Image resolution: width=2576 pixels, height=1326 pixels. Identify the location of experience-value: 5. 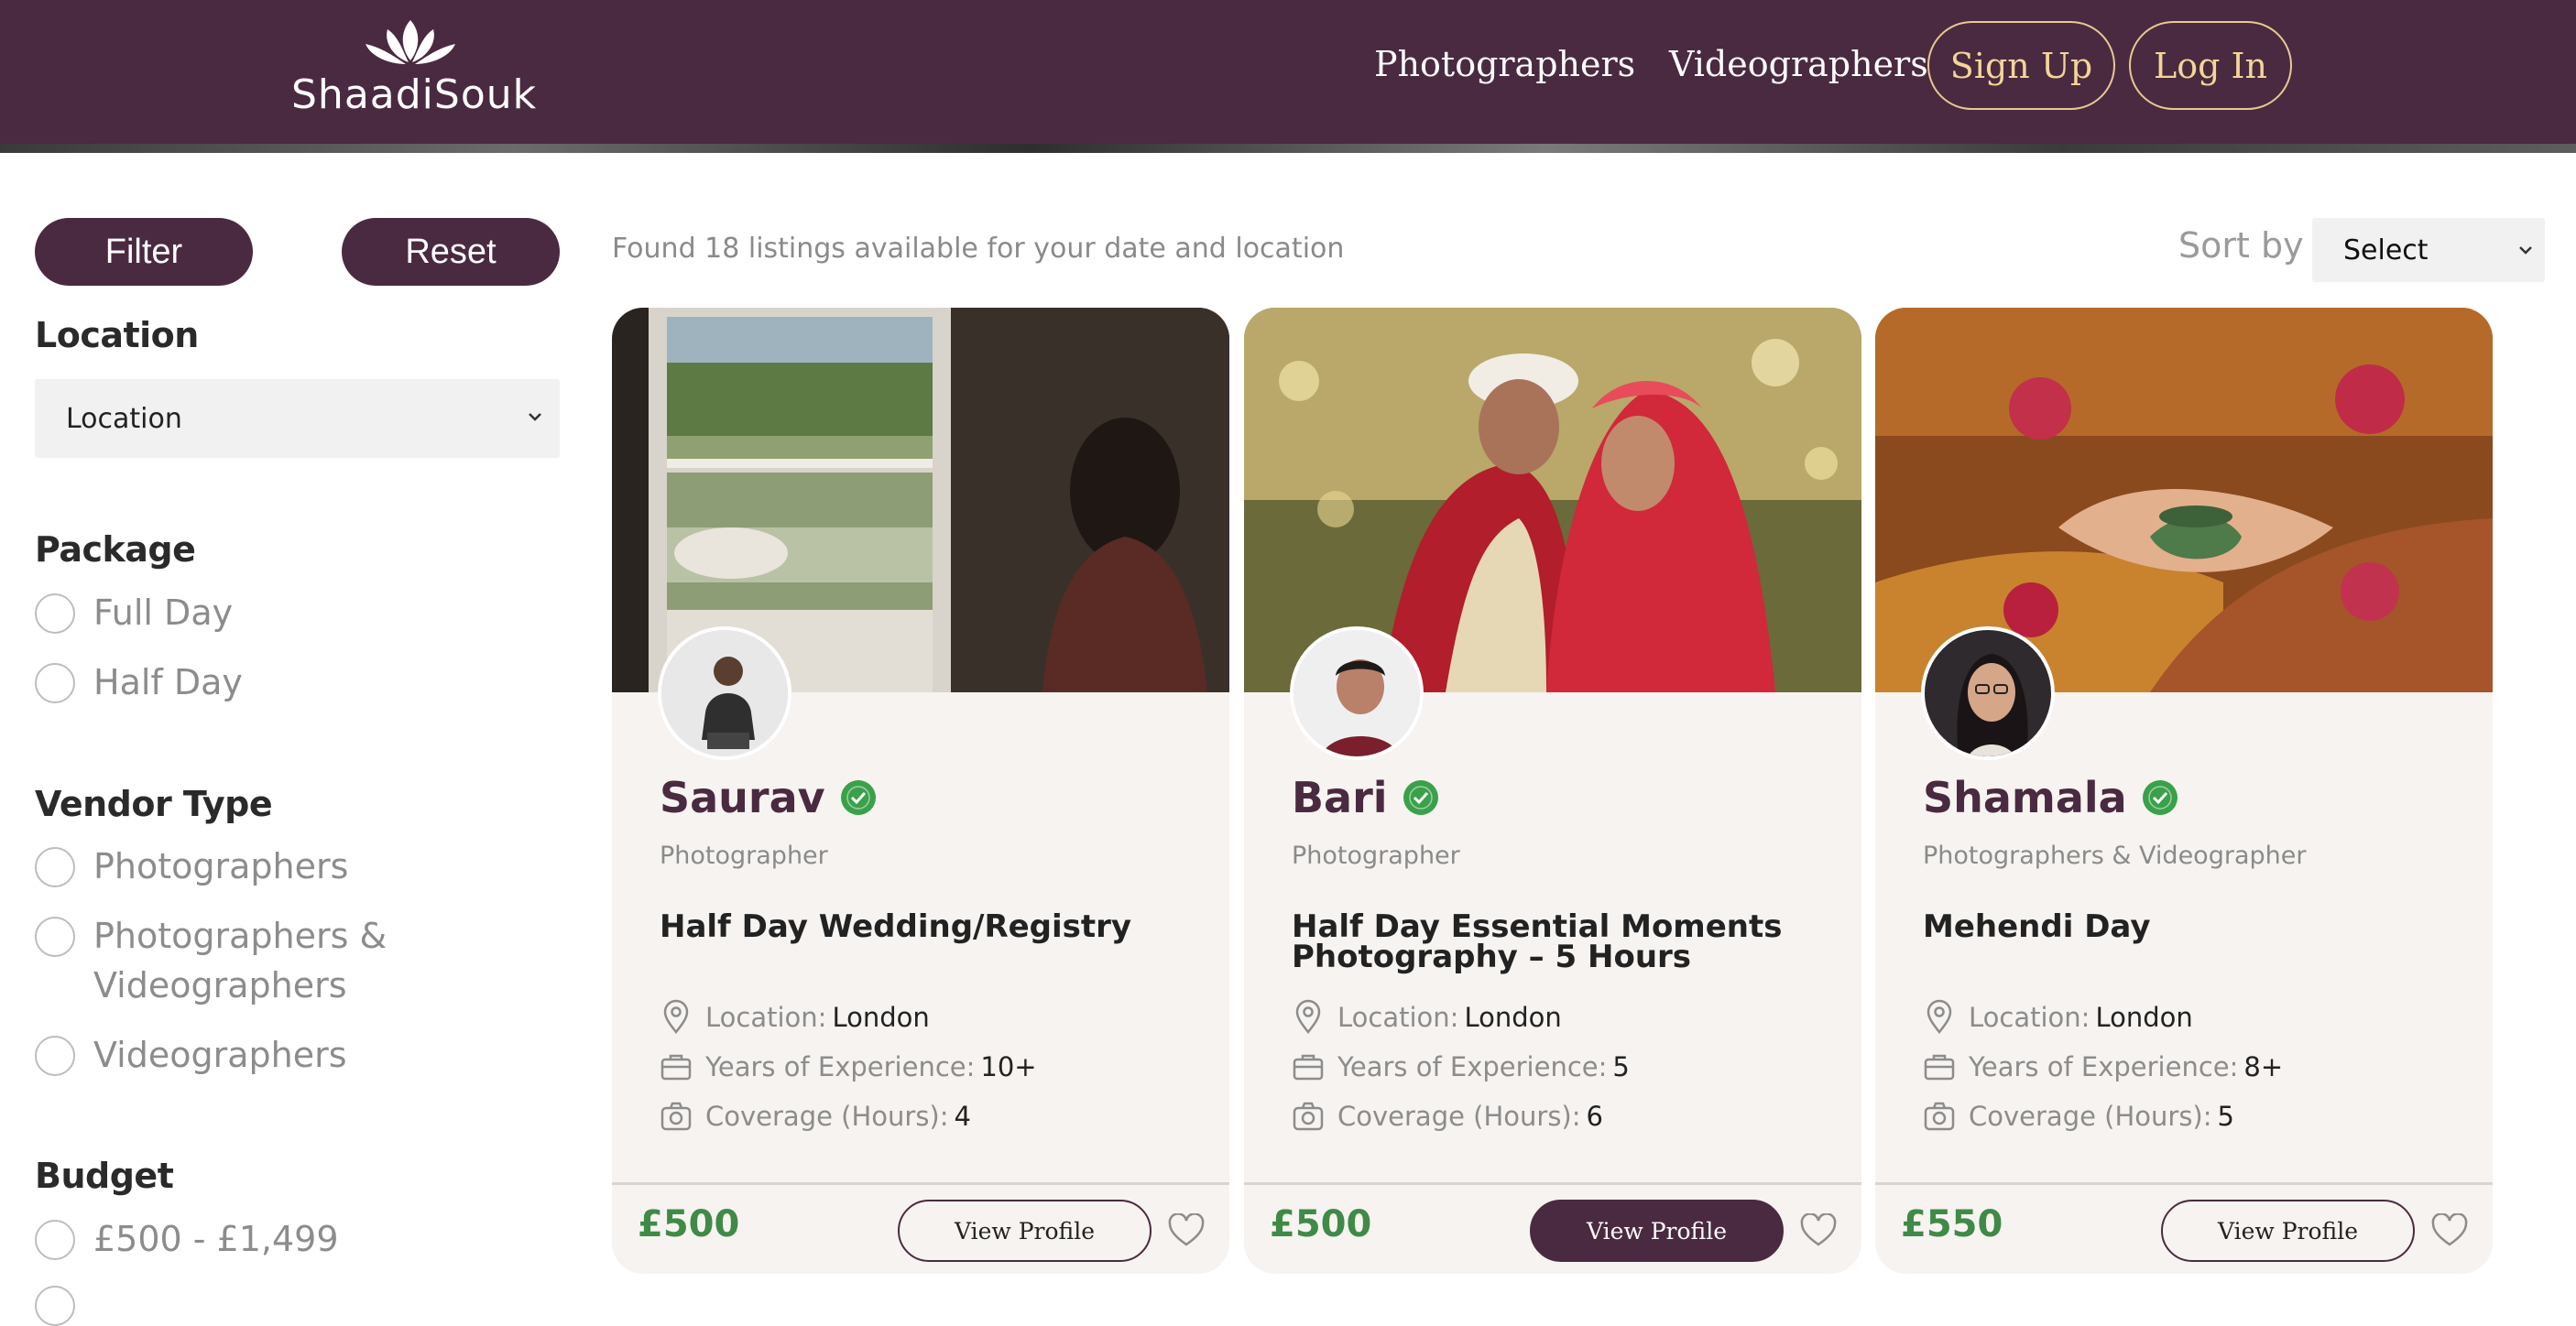
(1621, 1066).